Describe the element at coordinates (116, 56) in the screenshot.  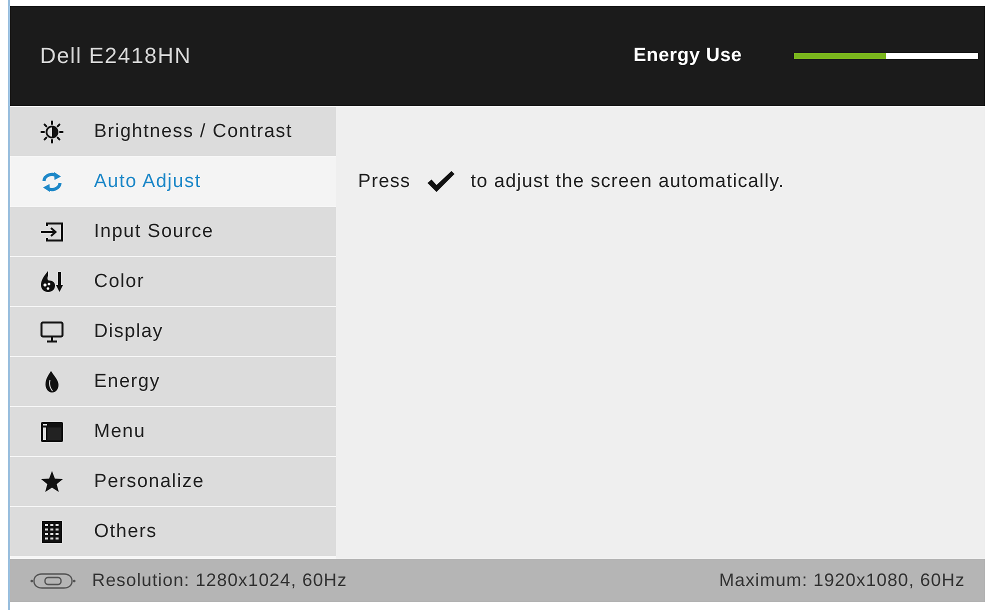
I see `monitor-model-title: Dell E2418HN` at that location.